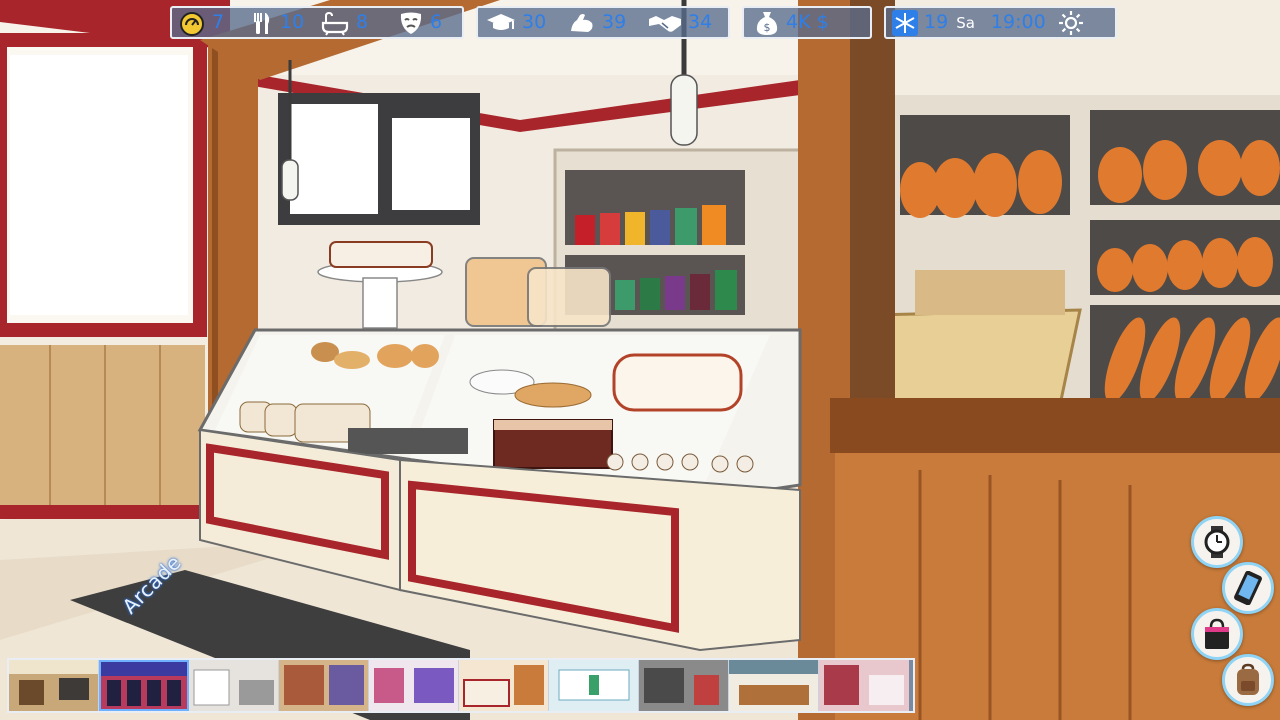 This screenshot has width=1280, height=720. Describe the element at coordinates (501, 21) in the screenshot. I see `graduation-cap-icon` at that location.